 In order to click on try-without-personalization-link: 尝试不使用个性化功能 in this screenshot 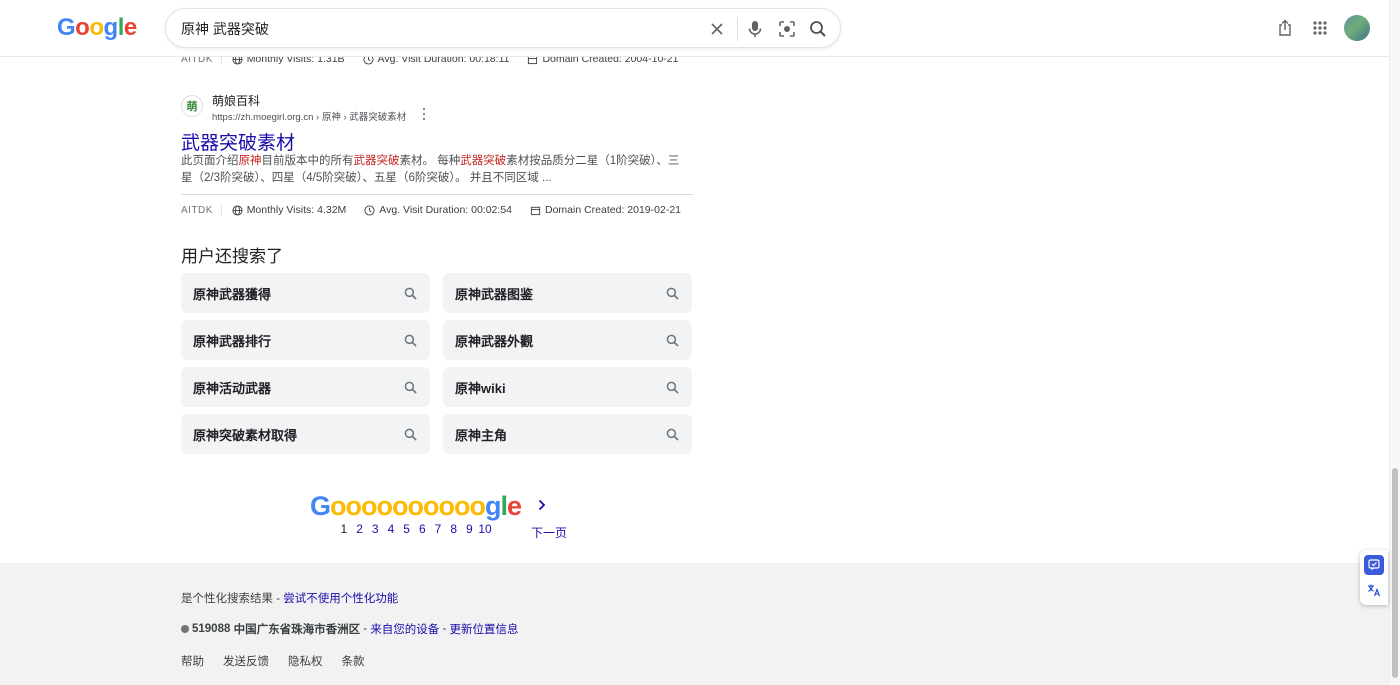, I will do `click(340, 599)`.